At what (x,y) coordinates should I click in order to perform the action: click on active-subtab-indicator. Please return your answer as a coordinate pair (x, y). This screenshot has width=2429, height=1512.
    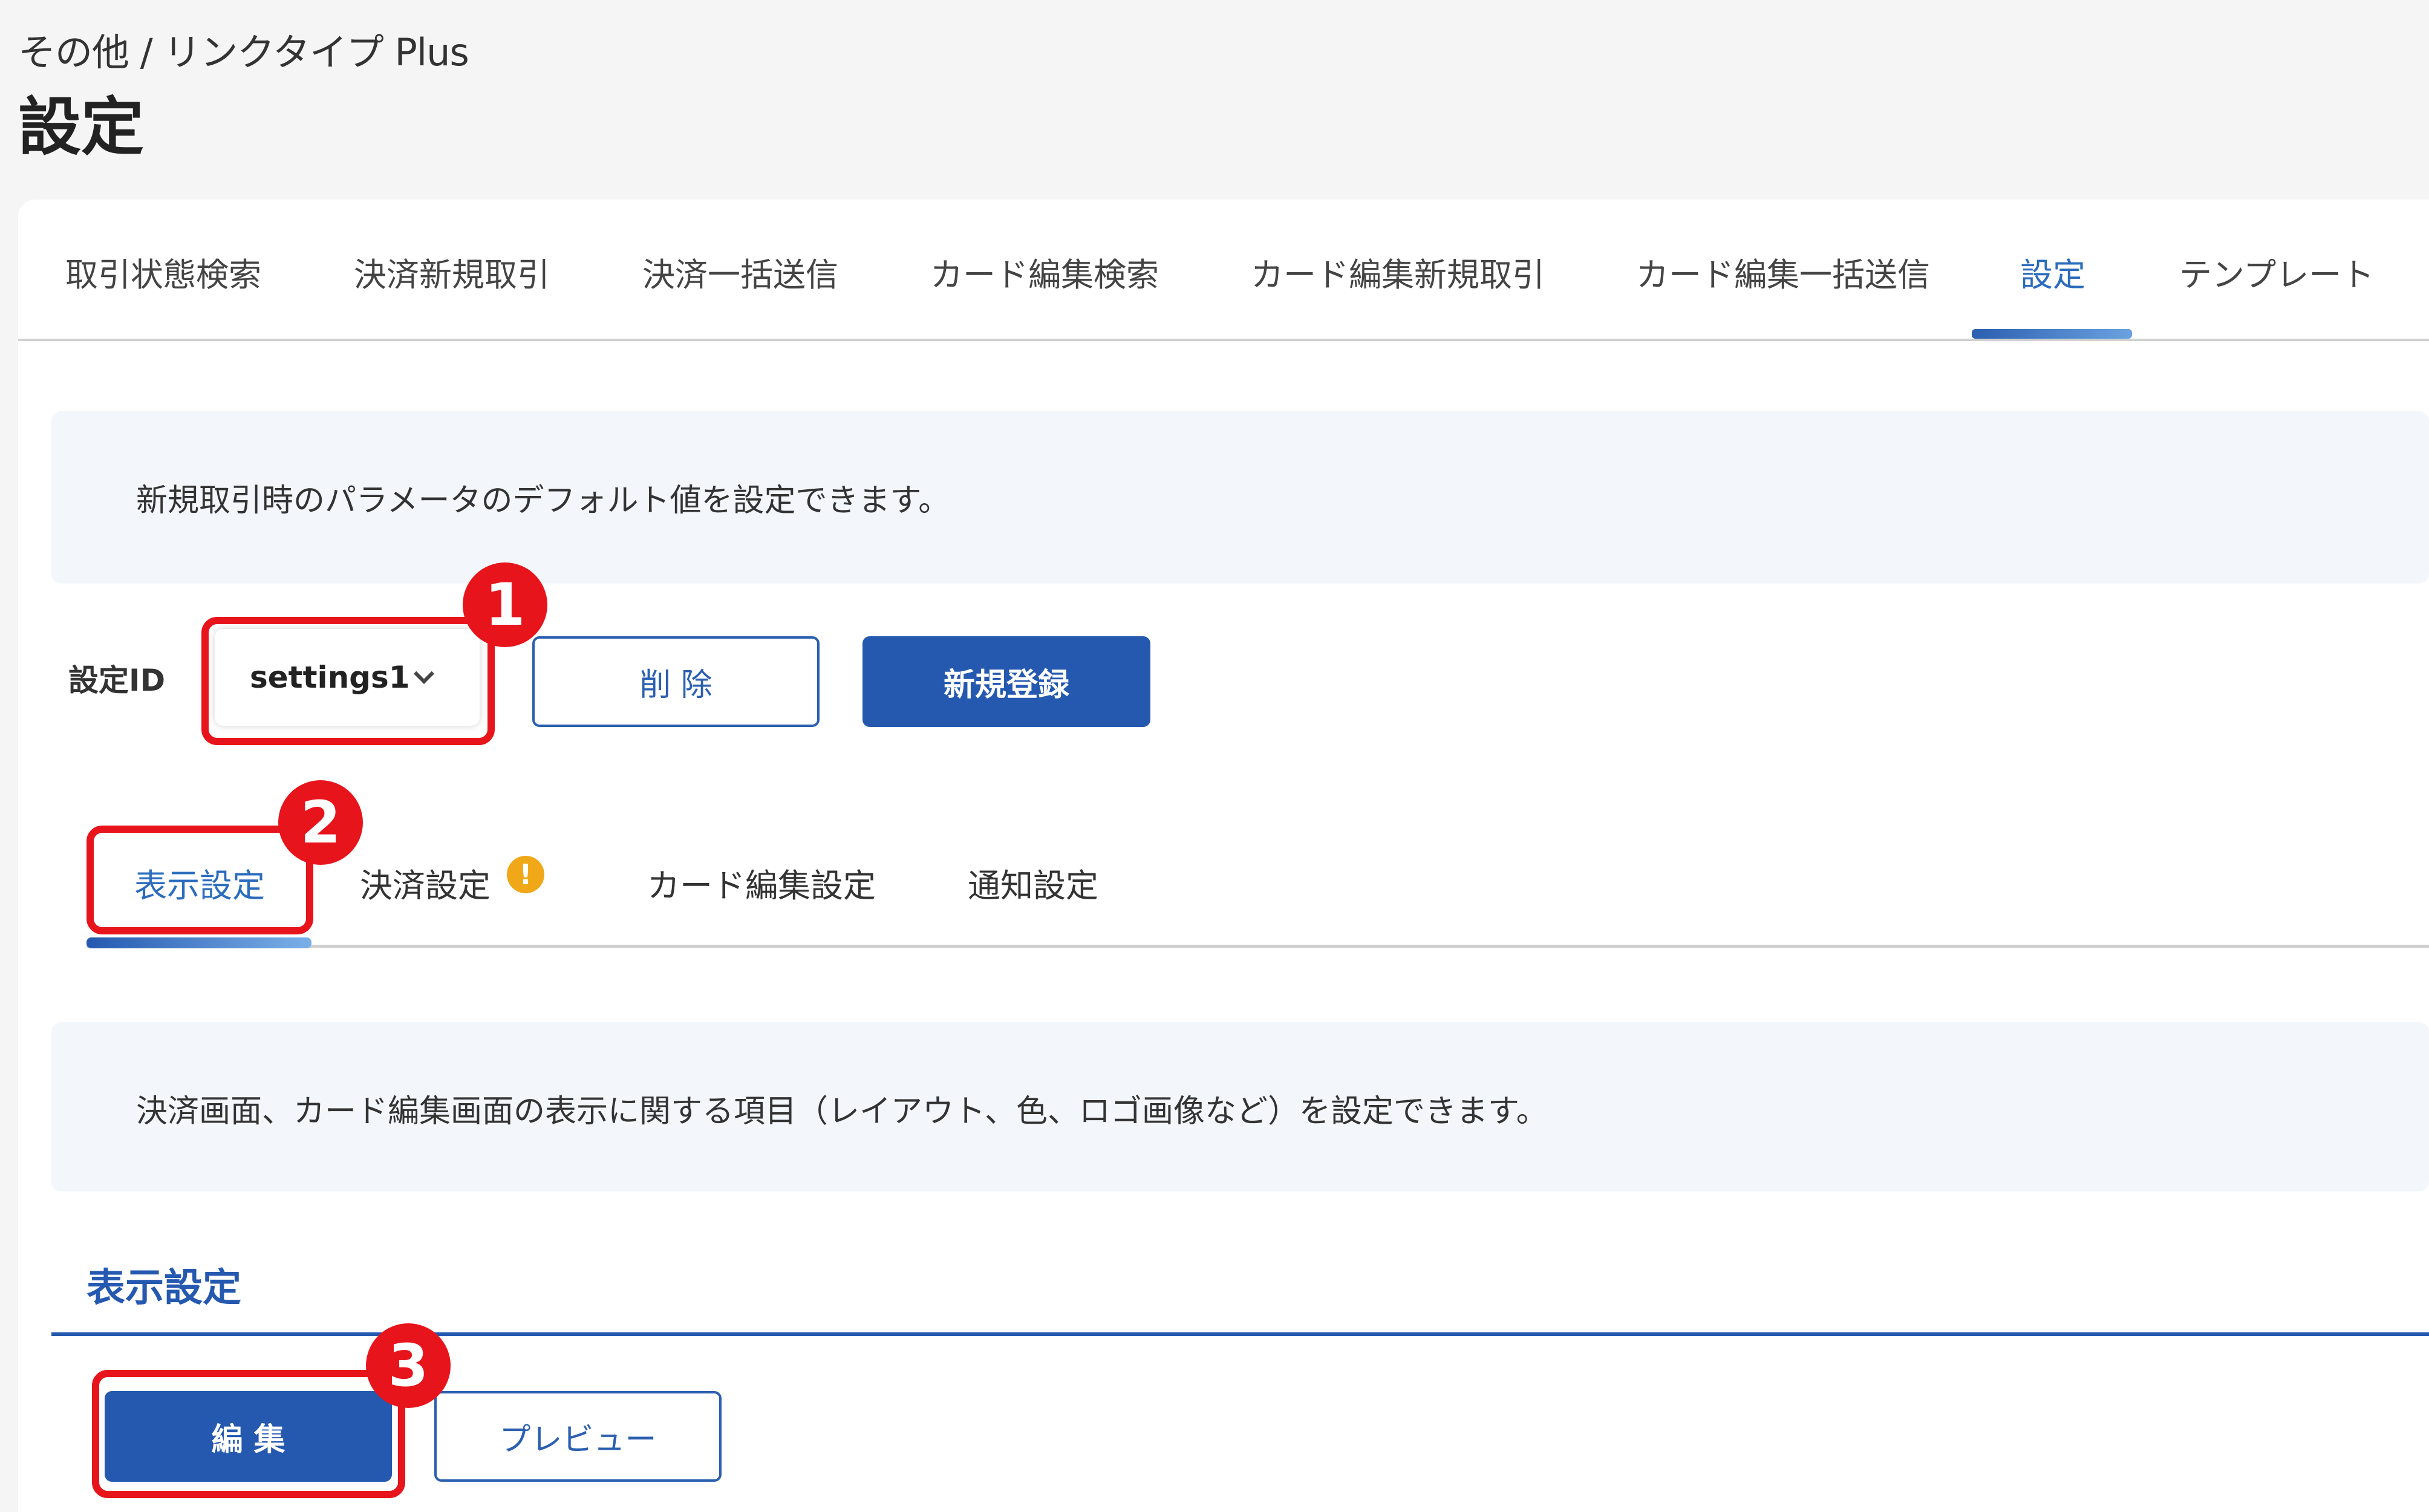
    Looking at the image, I should click on (198, 943).